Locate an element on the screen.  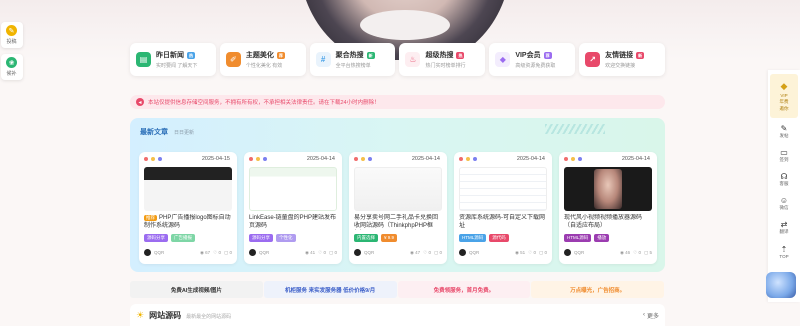
nav-title: 主题美化 is located at coordinates (259, 55).